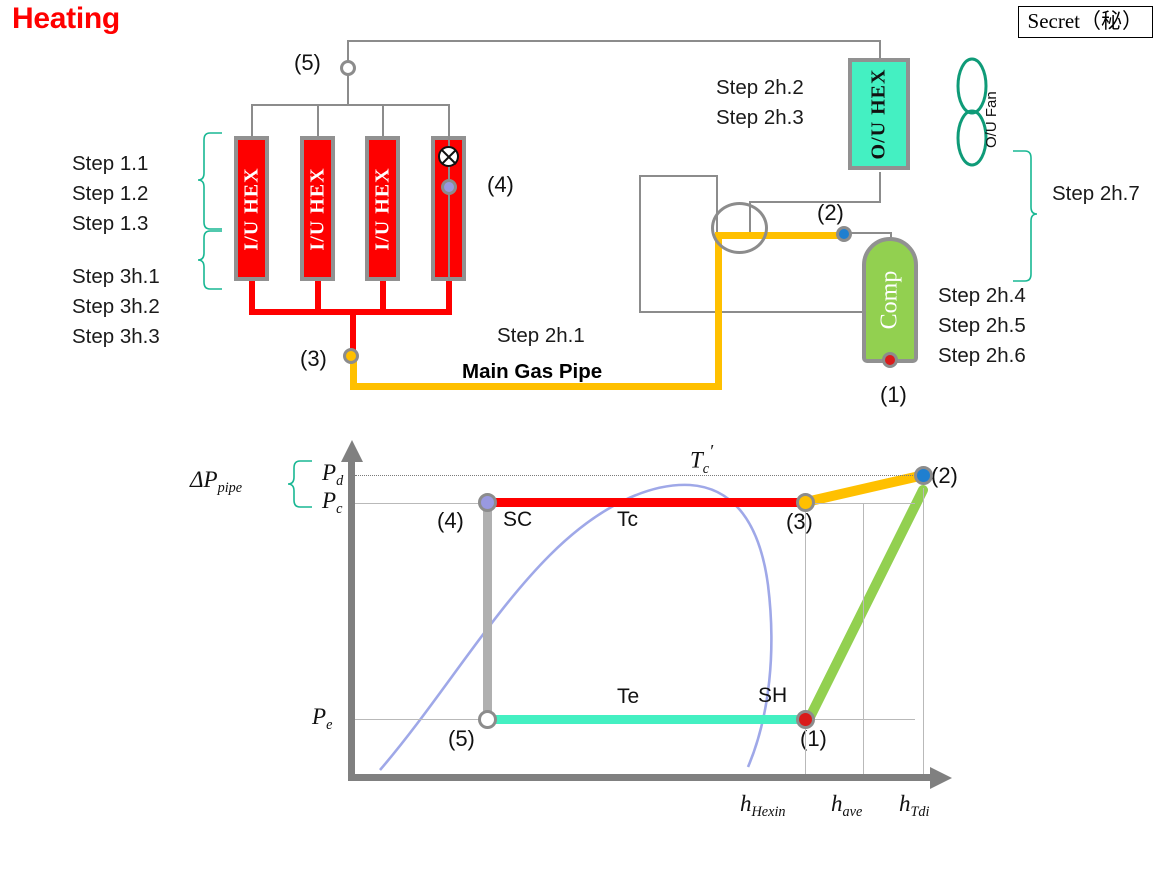 Image resolution: width=1163 pixels, height=869 pixels. What do you see at coordinates (880, 50) in the screenshot?
I see `pipe-ouhex-top-drop` at bounding box center [880, 50].